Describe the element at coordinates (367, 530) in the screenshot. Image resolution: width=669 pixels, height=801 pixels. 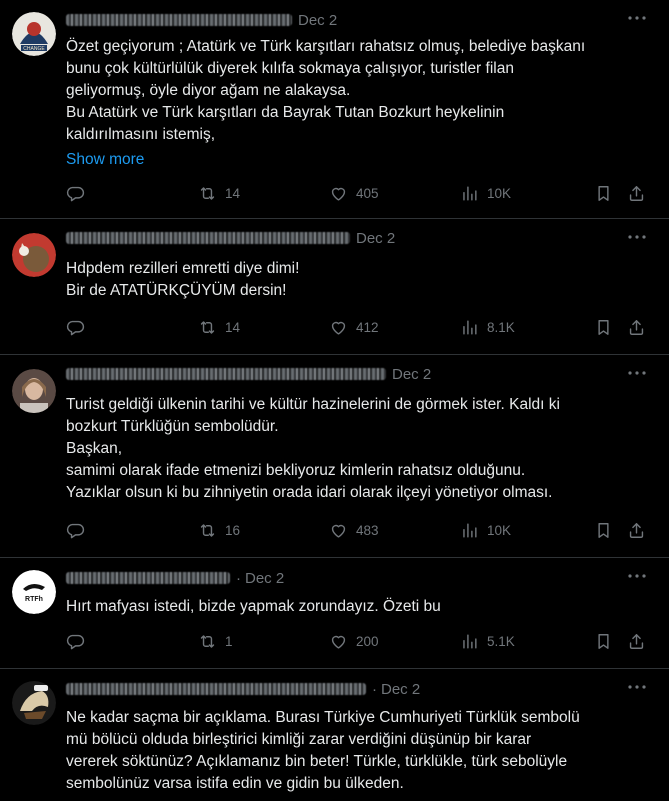
I see `like-count: 483` at that location.